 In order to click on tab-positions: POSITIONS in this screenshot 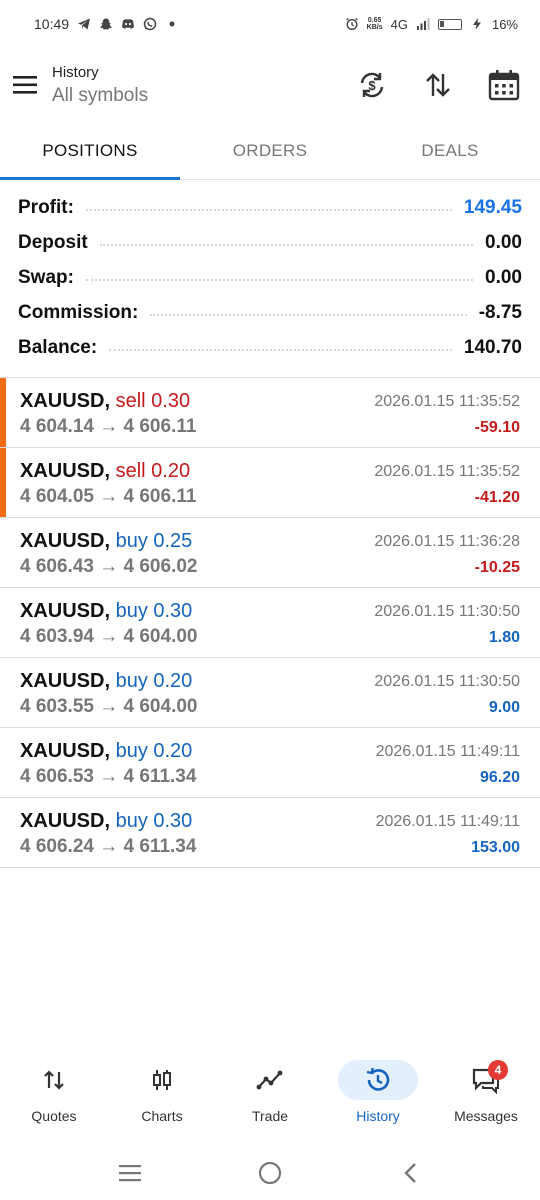, I will do `click(90, 151)`.